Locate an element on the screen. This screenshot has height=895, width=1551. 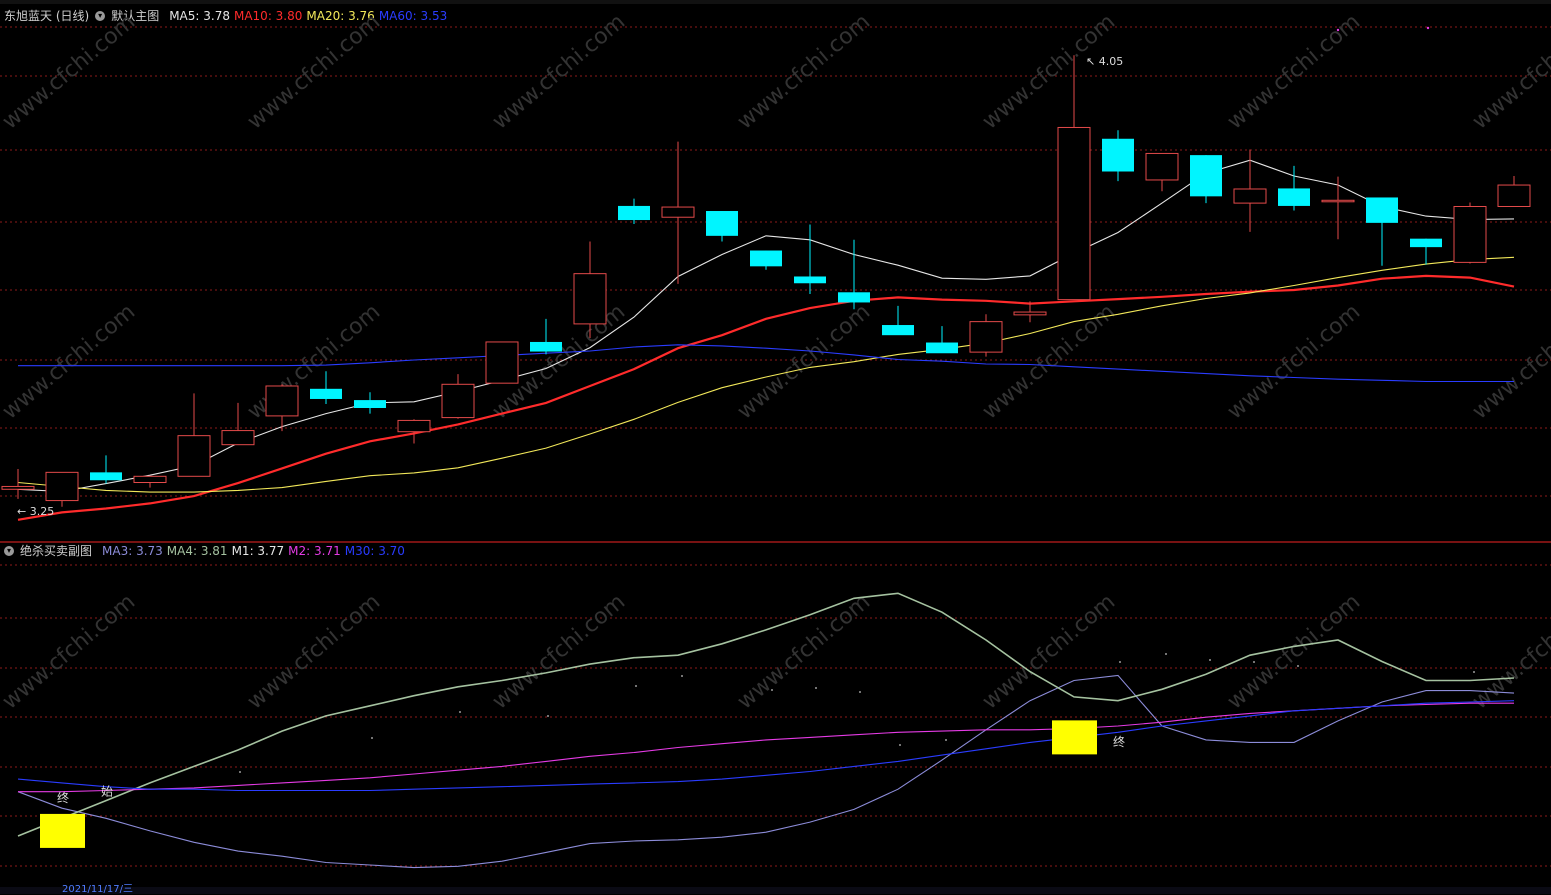
high-price-label: ↖ 4.05 is located at coordinates (1104, 61).